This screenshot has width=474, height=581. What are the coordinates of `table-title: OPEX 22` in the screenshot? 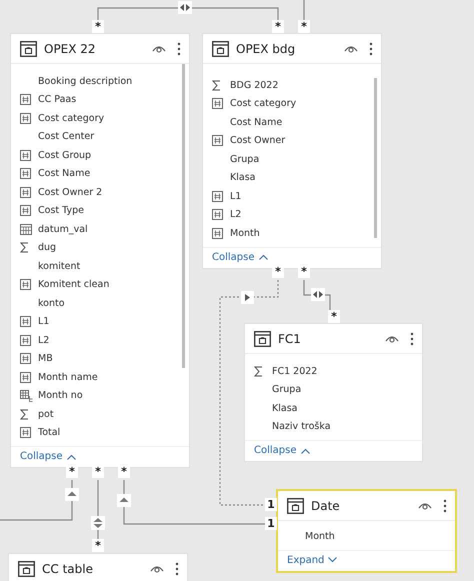 It's located at (70, 49).